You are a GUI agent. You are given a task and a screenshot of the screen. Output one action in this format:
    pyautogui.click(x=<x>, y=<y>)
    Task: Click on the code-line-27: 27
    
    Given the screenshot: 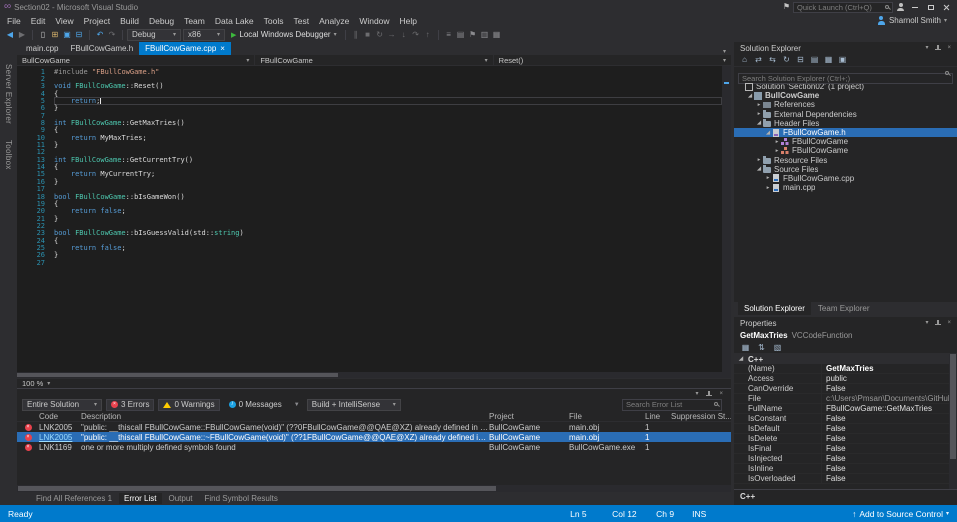 What is the action you would take?
    pyautogui.click(x=369, y=263)
    